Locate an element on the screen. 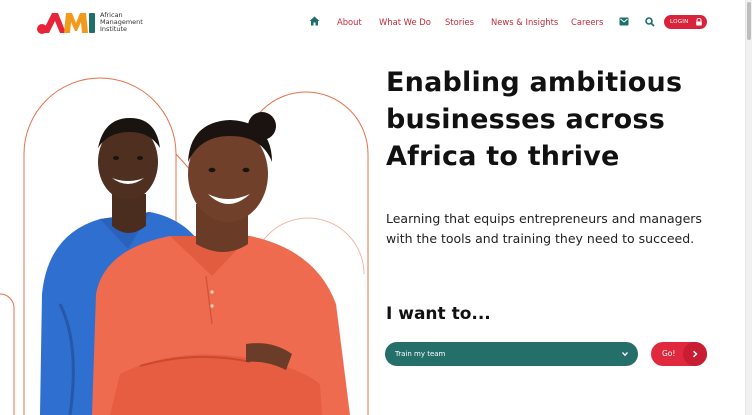 The width and height of the screenshot is (752, 415). logo-text: African Management Institute is located at coordinates (121, 22).